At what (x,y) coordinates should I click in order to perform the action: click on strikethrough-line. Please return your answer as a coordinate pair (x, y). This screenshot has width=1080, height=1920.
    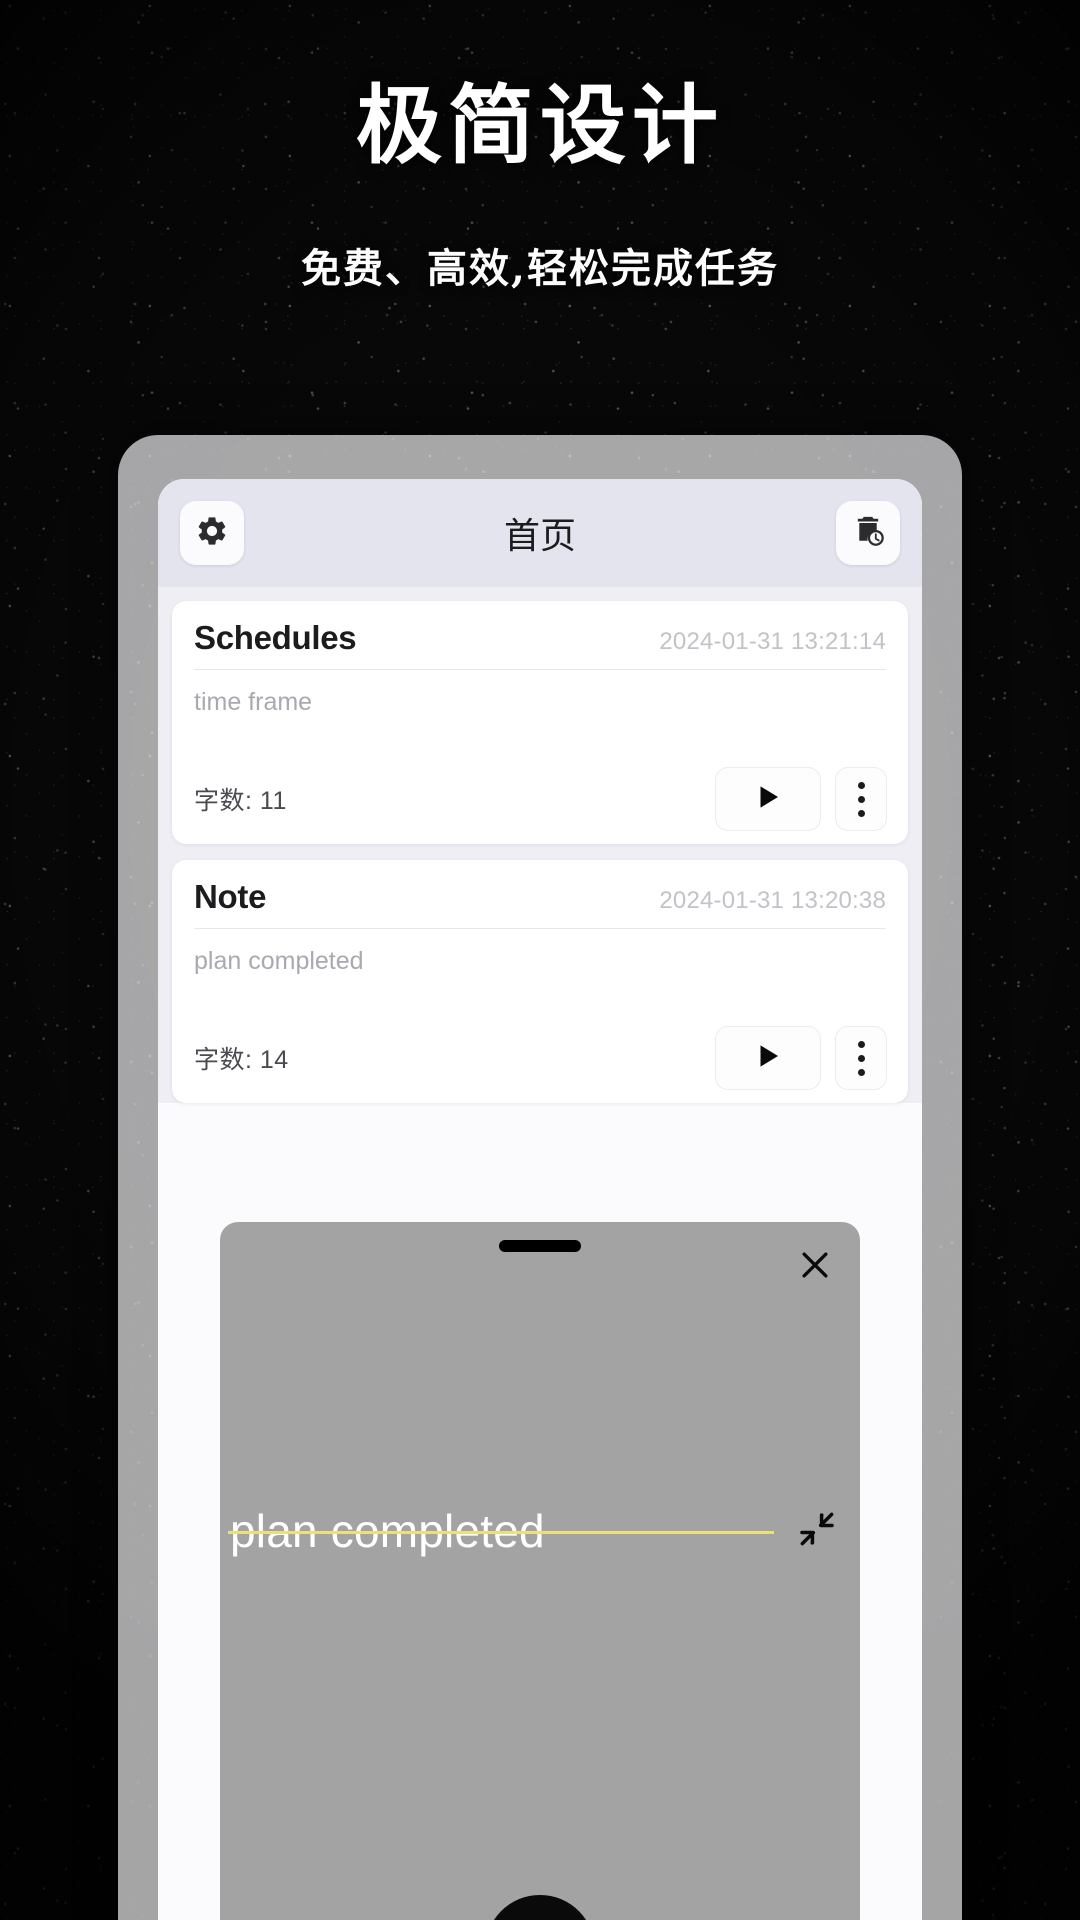
    Looking at the image, I should click on (501, 1532).